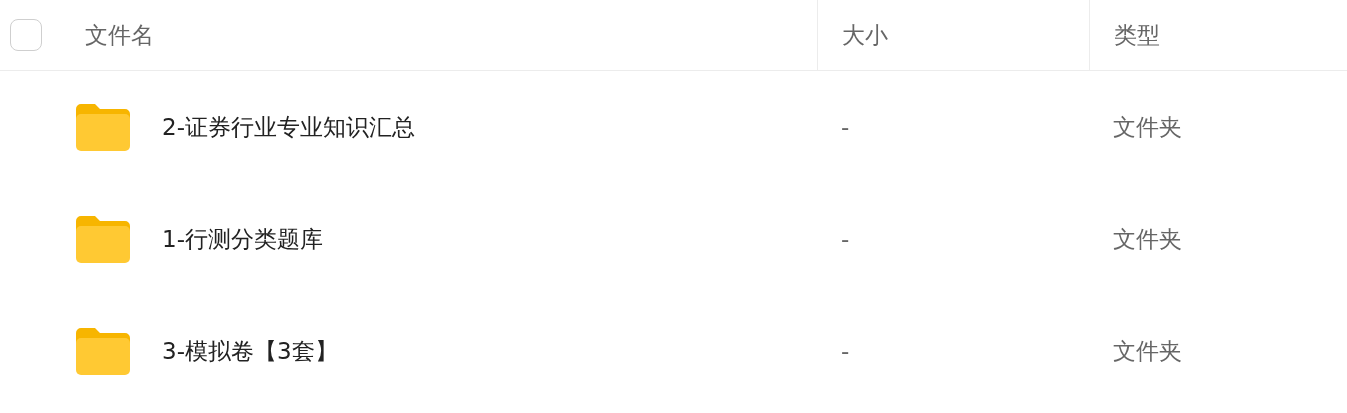  Describe the element at coordinates (1137, 35) in the screenshot. I see `column-header: 类型` at that location.